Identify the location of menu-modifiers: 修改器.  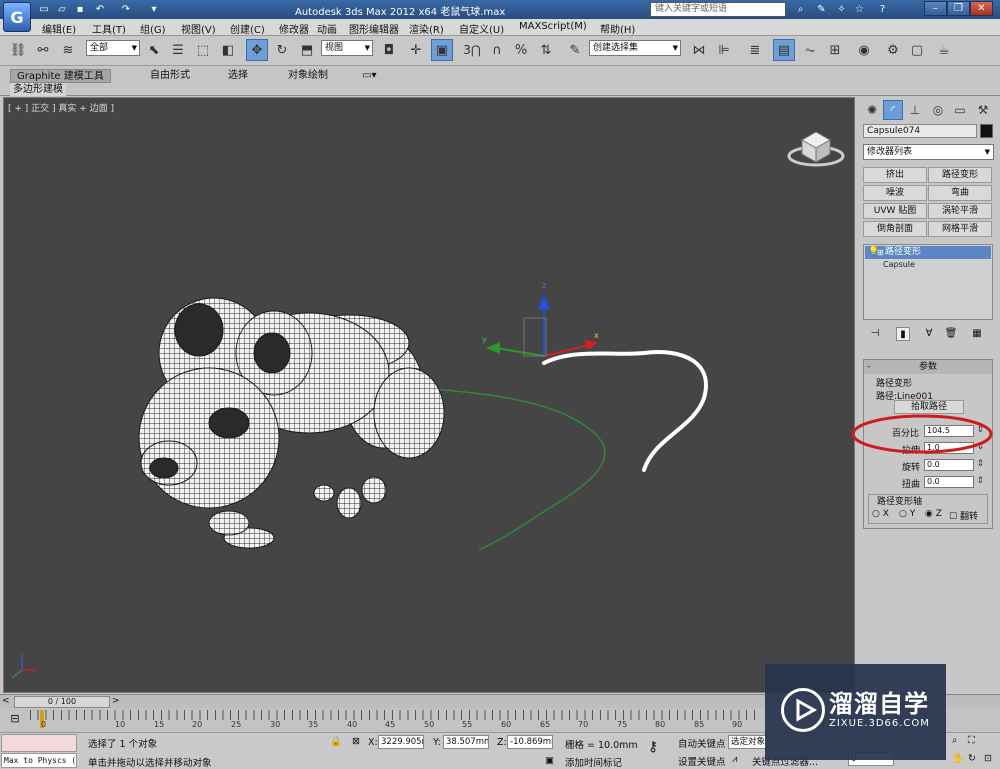
(294, 28).